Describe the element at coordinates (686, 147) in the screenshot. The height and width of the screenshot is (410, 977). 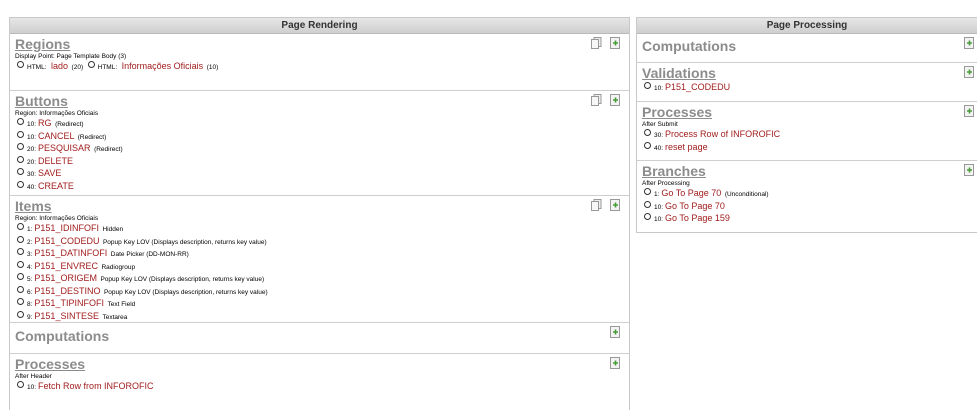
I see `process-link: reset page` at that location.